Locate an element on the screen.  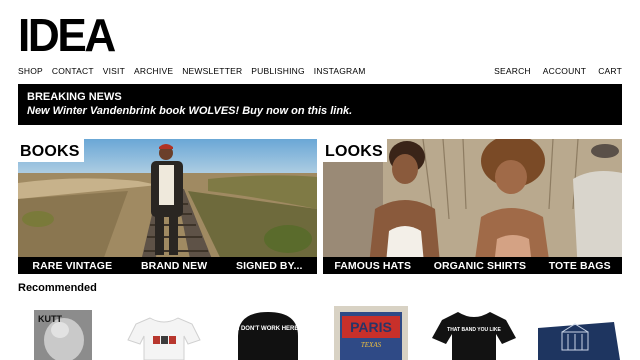
nav-search: SEARCH is located at coordinates (512, 71).